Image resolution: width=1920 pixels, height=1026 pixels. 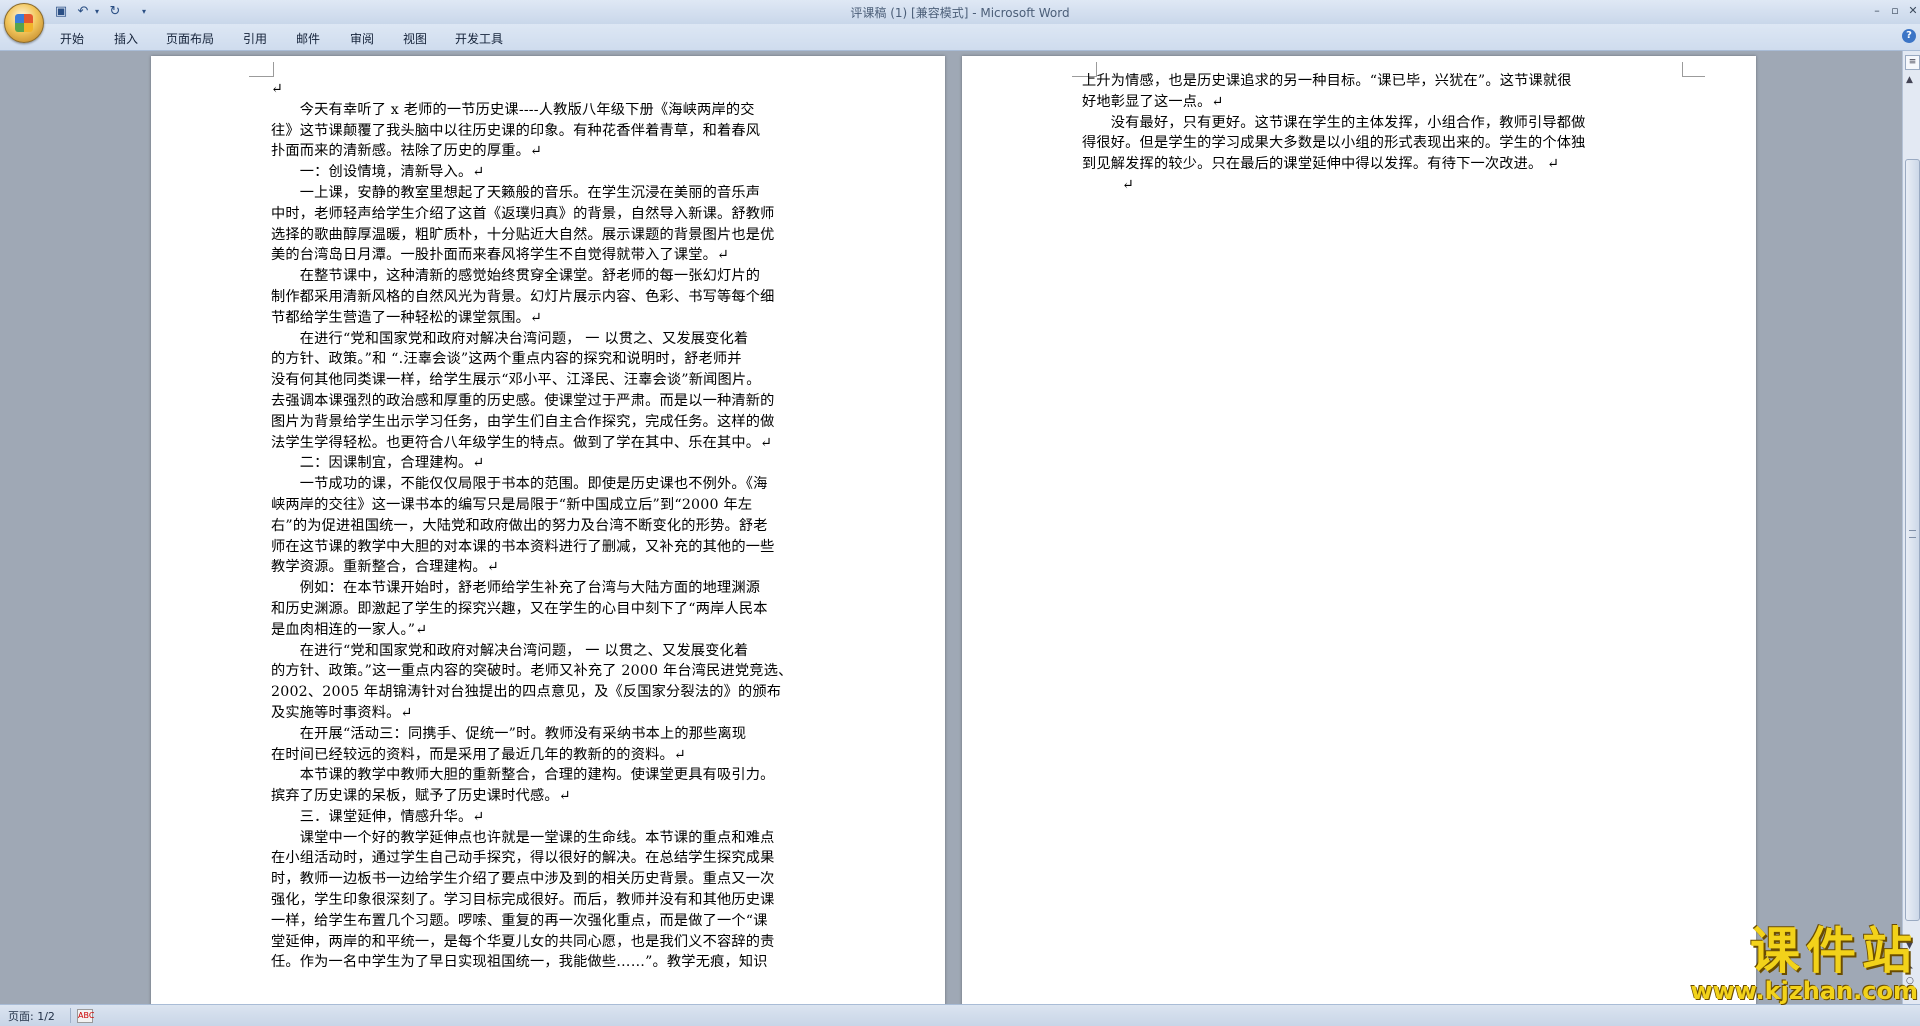 I want to click on text-line: 往》这节课颠覆了我头脑中以往历史课的印象。有种花香伴着青草，和着春风, so click(x=551, y=131).